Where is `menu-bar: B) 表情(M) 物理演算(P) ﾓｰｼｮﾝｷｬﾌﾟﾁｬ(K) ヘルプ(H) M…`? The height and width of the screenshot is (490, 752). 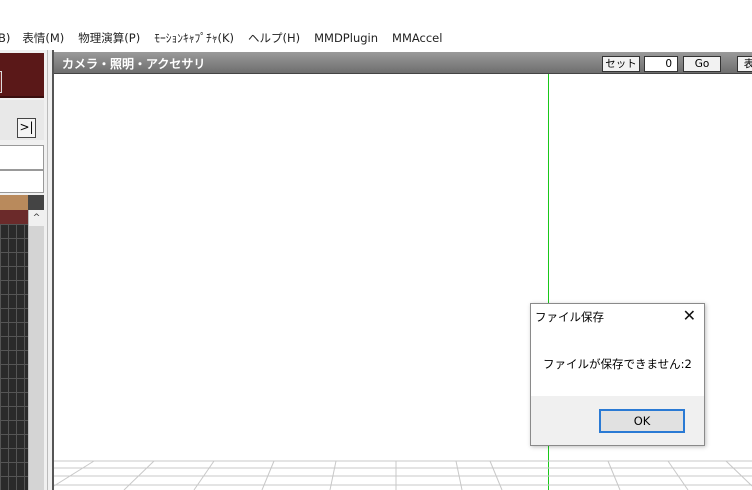 menu-bar: B) 表情(M) 物理演算(P) ﾓｰｼｮﾝｷｬﾌﾟﾁｬ(K) ヘルプ(H) M… is located at coordinates (376, 38).